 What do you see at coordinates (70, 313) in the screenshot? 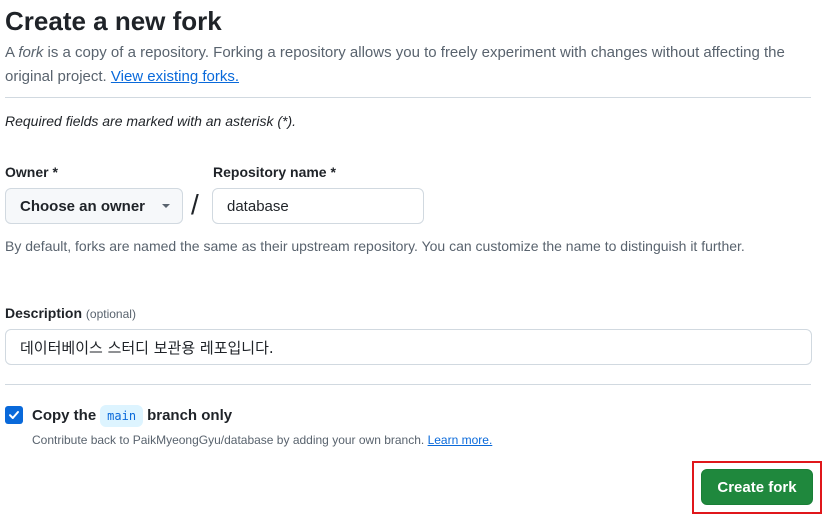
I see `description-label: Description (optional)` at bounding box center [70, 313].